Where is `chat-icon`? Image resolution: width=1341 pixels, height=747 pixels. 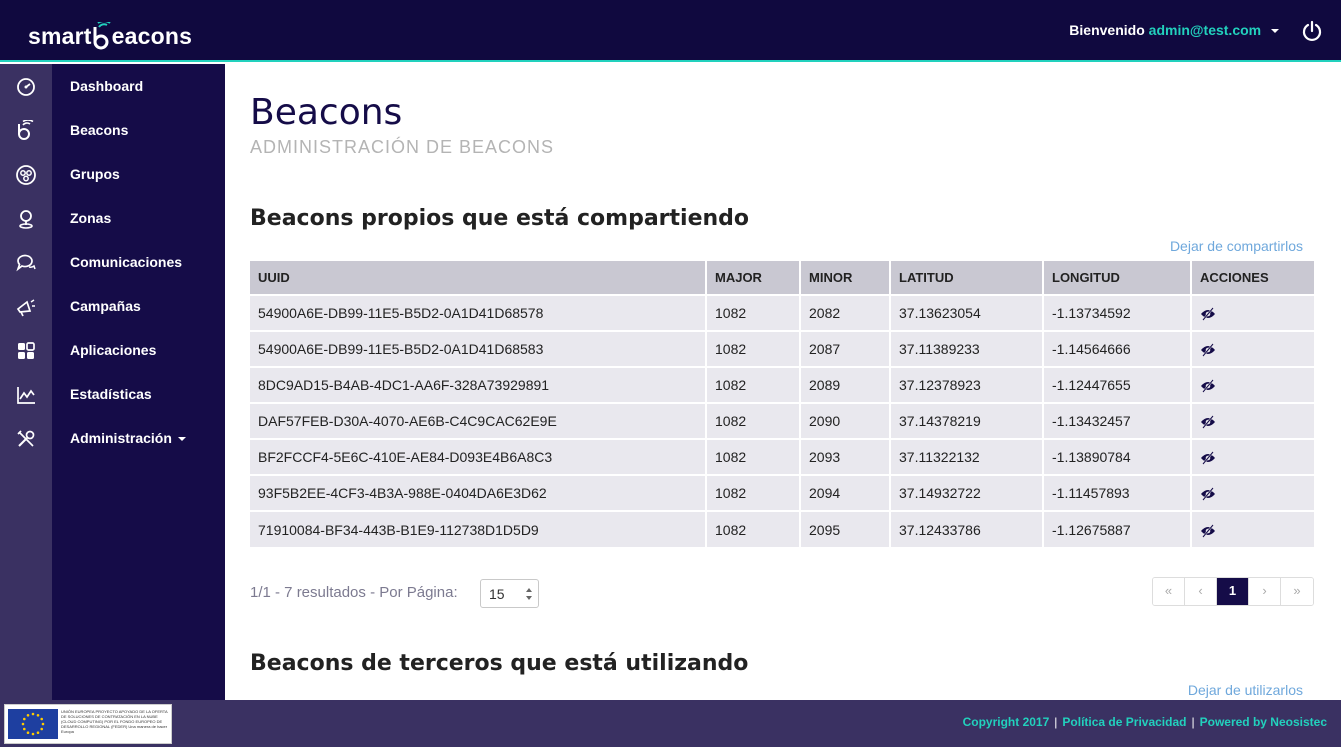
chat-icon is located at coordinates (26, 263).